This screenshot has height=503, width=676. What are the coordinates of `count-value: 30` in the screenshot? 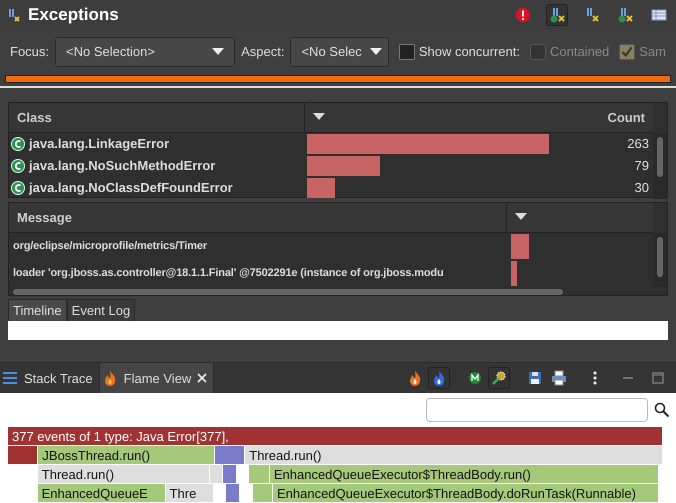 It's located at (641, 188).